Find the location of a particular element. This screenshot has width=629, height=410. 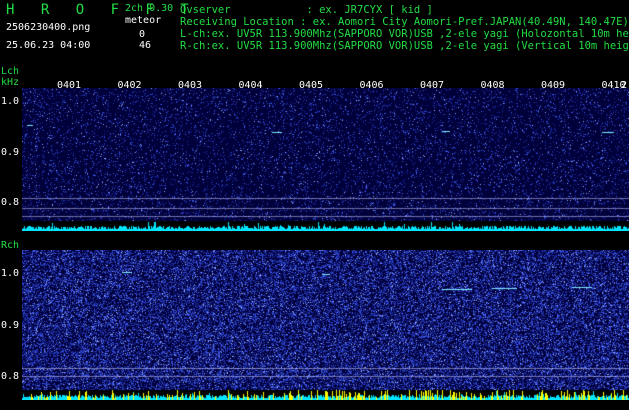

lch-ytick-2: 0.9 is located at coordinates (10, 152).